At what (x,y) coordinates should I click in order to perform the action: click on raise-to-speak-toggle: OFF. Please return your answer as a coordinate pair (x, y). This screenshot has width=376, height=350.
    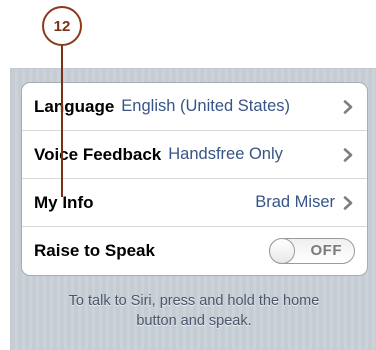
    Looking at the image, I should click on (312, 251).